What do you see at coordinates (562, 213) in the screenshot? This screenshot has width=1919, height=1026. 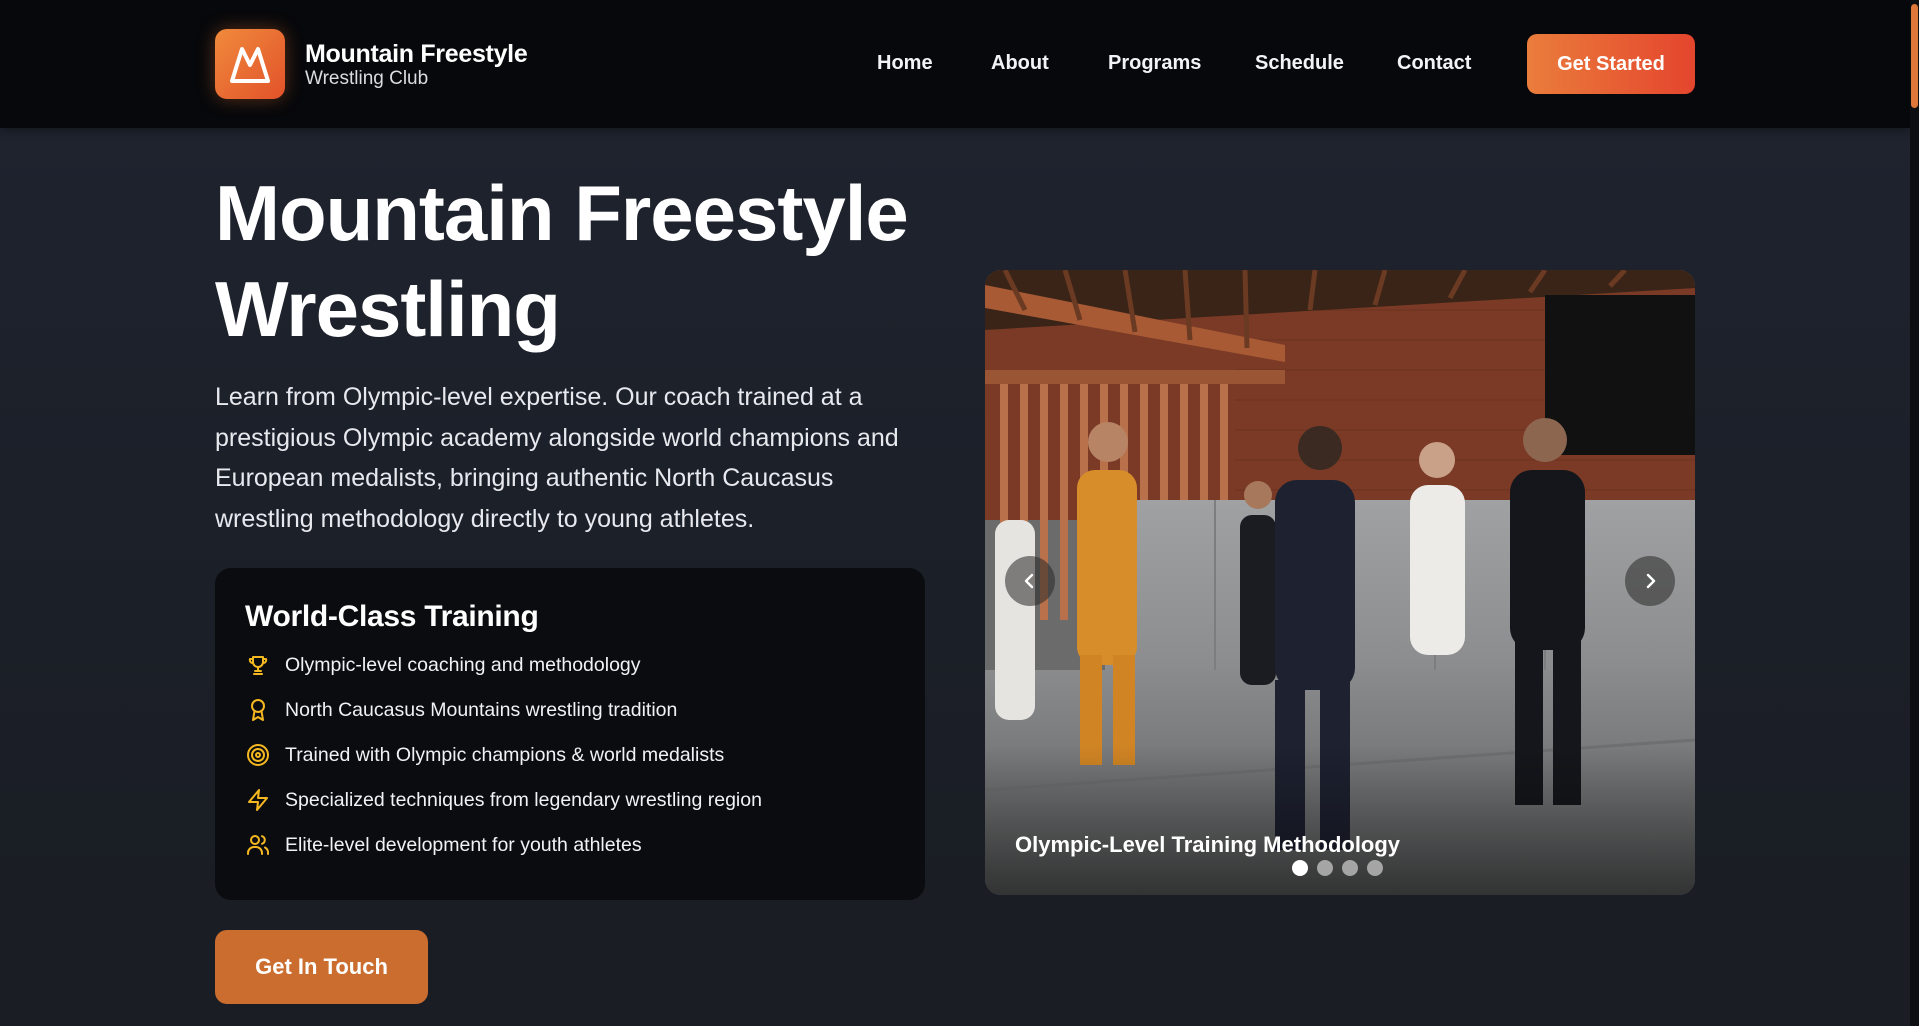 I see `hero-title-line1: Mountain Freestyle` at bounding box center [562, 213].